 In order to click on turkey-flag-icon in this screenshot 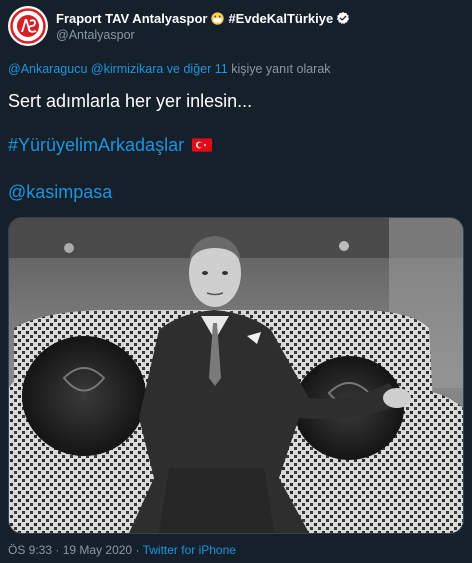, I will do `click(202, 145)`.